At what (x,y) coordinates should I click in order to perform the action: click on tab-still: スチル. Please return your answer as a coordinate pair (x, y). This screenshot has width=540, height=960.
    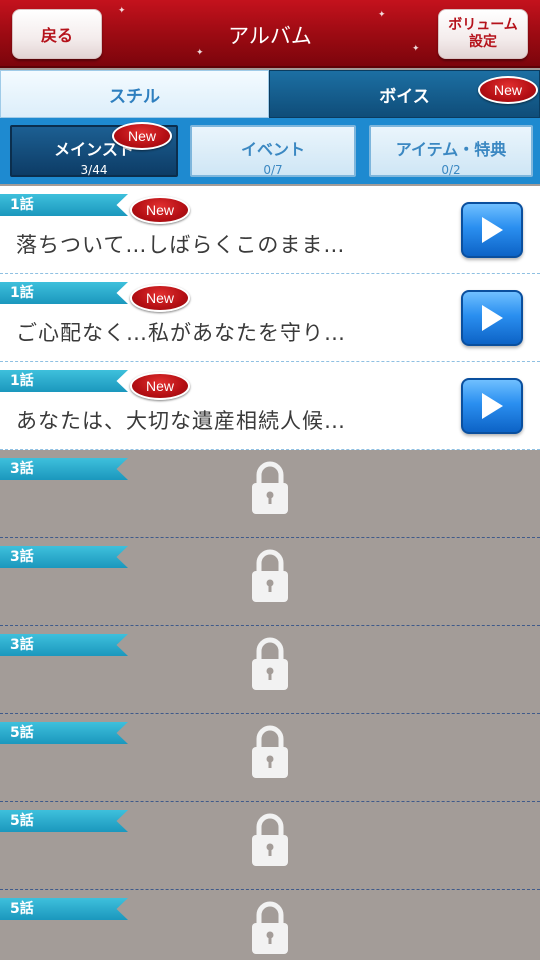
    Looking at the image, I should click on (134, 94).